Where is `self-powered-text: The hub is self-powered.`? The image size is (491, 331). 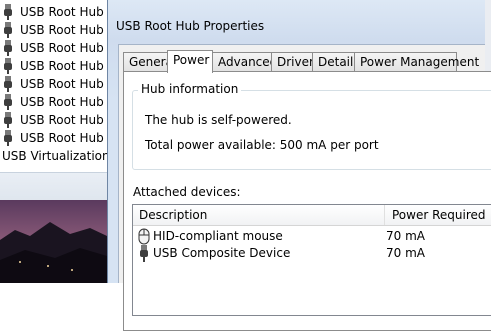
self-powered-text: The hub is self-powered. is located at coordinates (218, 120).